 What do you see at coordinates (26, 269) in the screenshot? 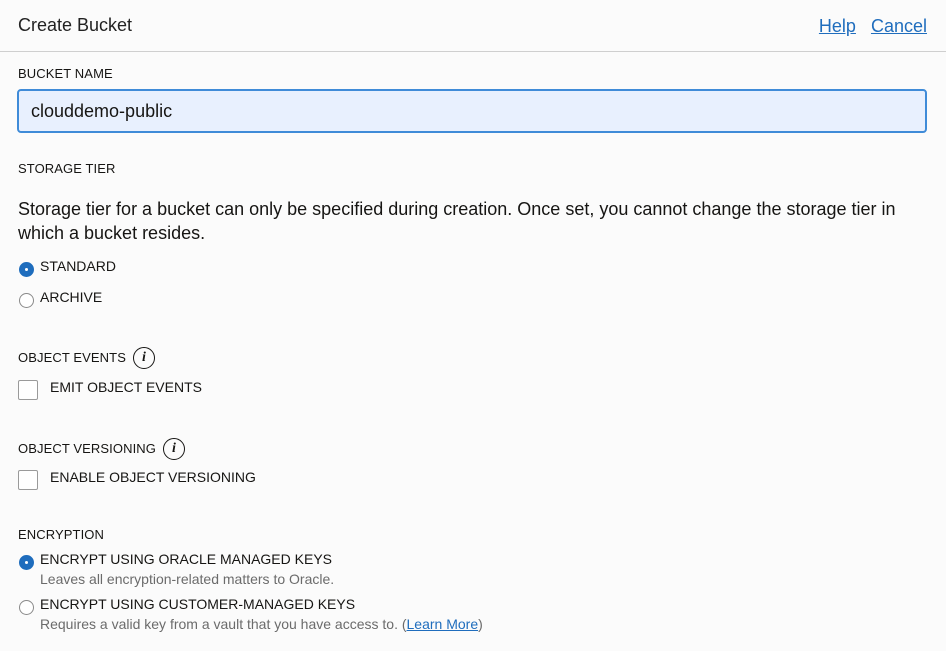
I see `standard-radio` at bounding box center [26, 269].